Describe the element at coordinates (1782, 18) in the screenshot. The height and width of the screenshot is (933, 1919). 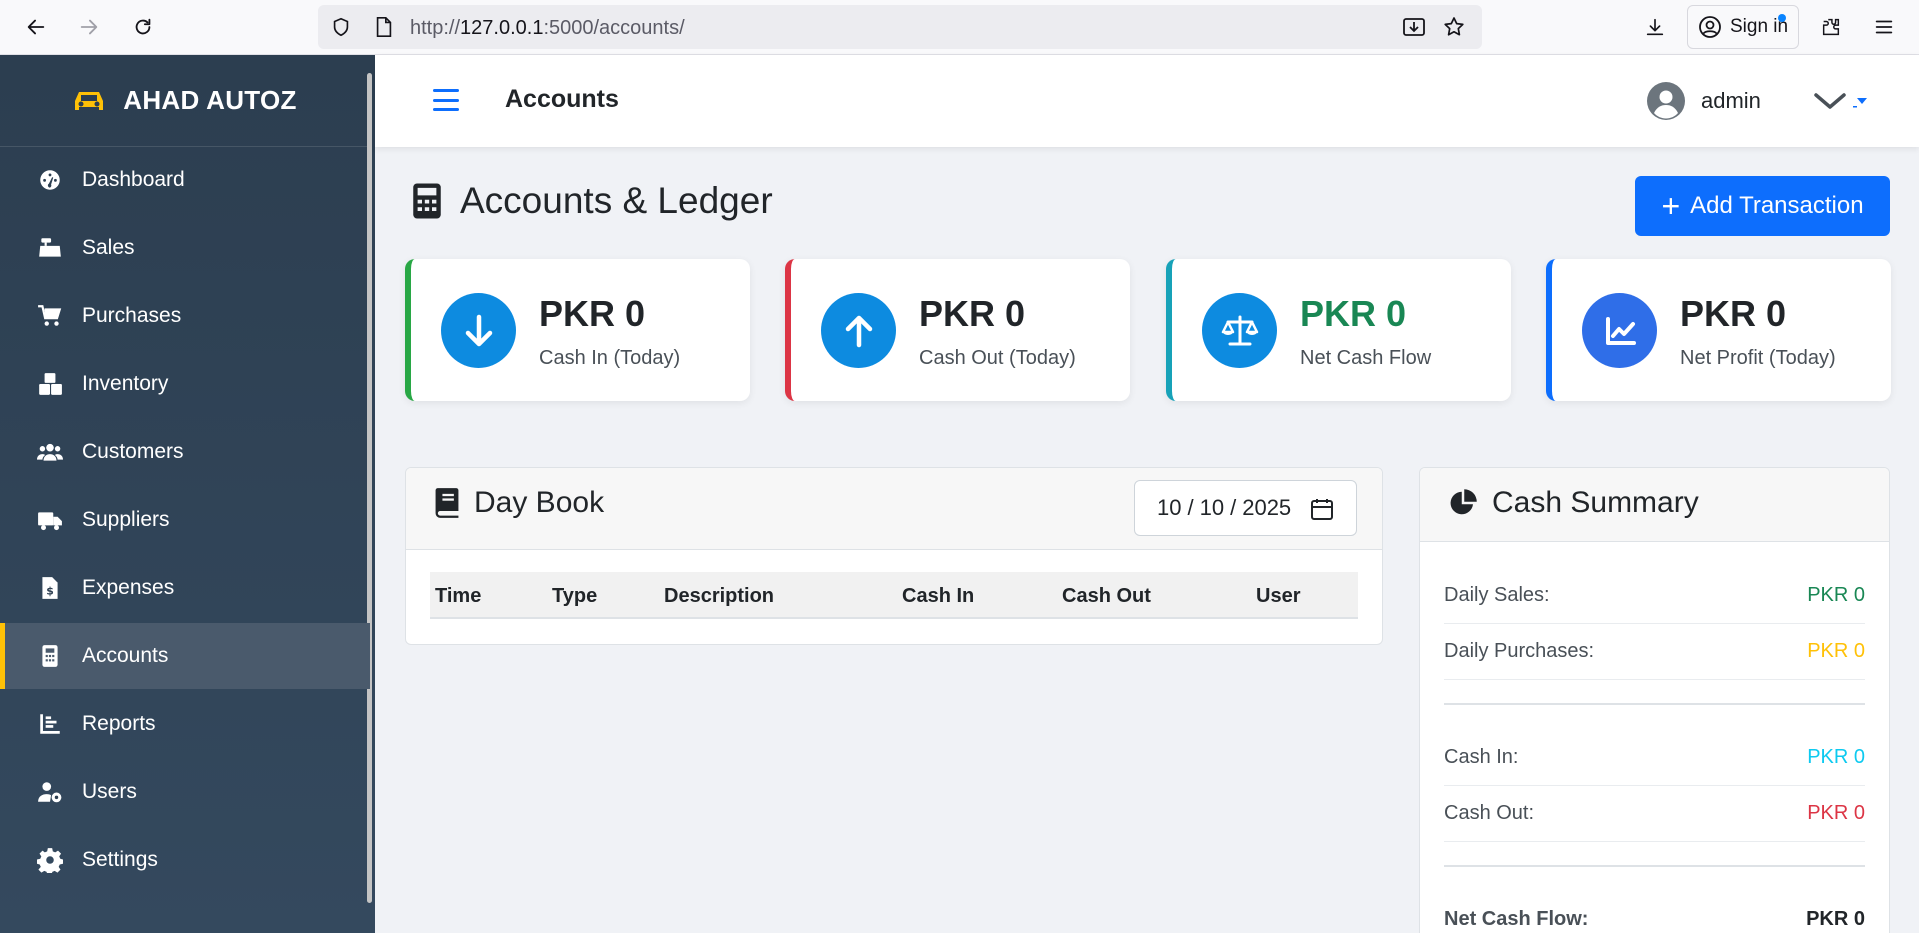
I see `notification-dot` at that location.